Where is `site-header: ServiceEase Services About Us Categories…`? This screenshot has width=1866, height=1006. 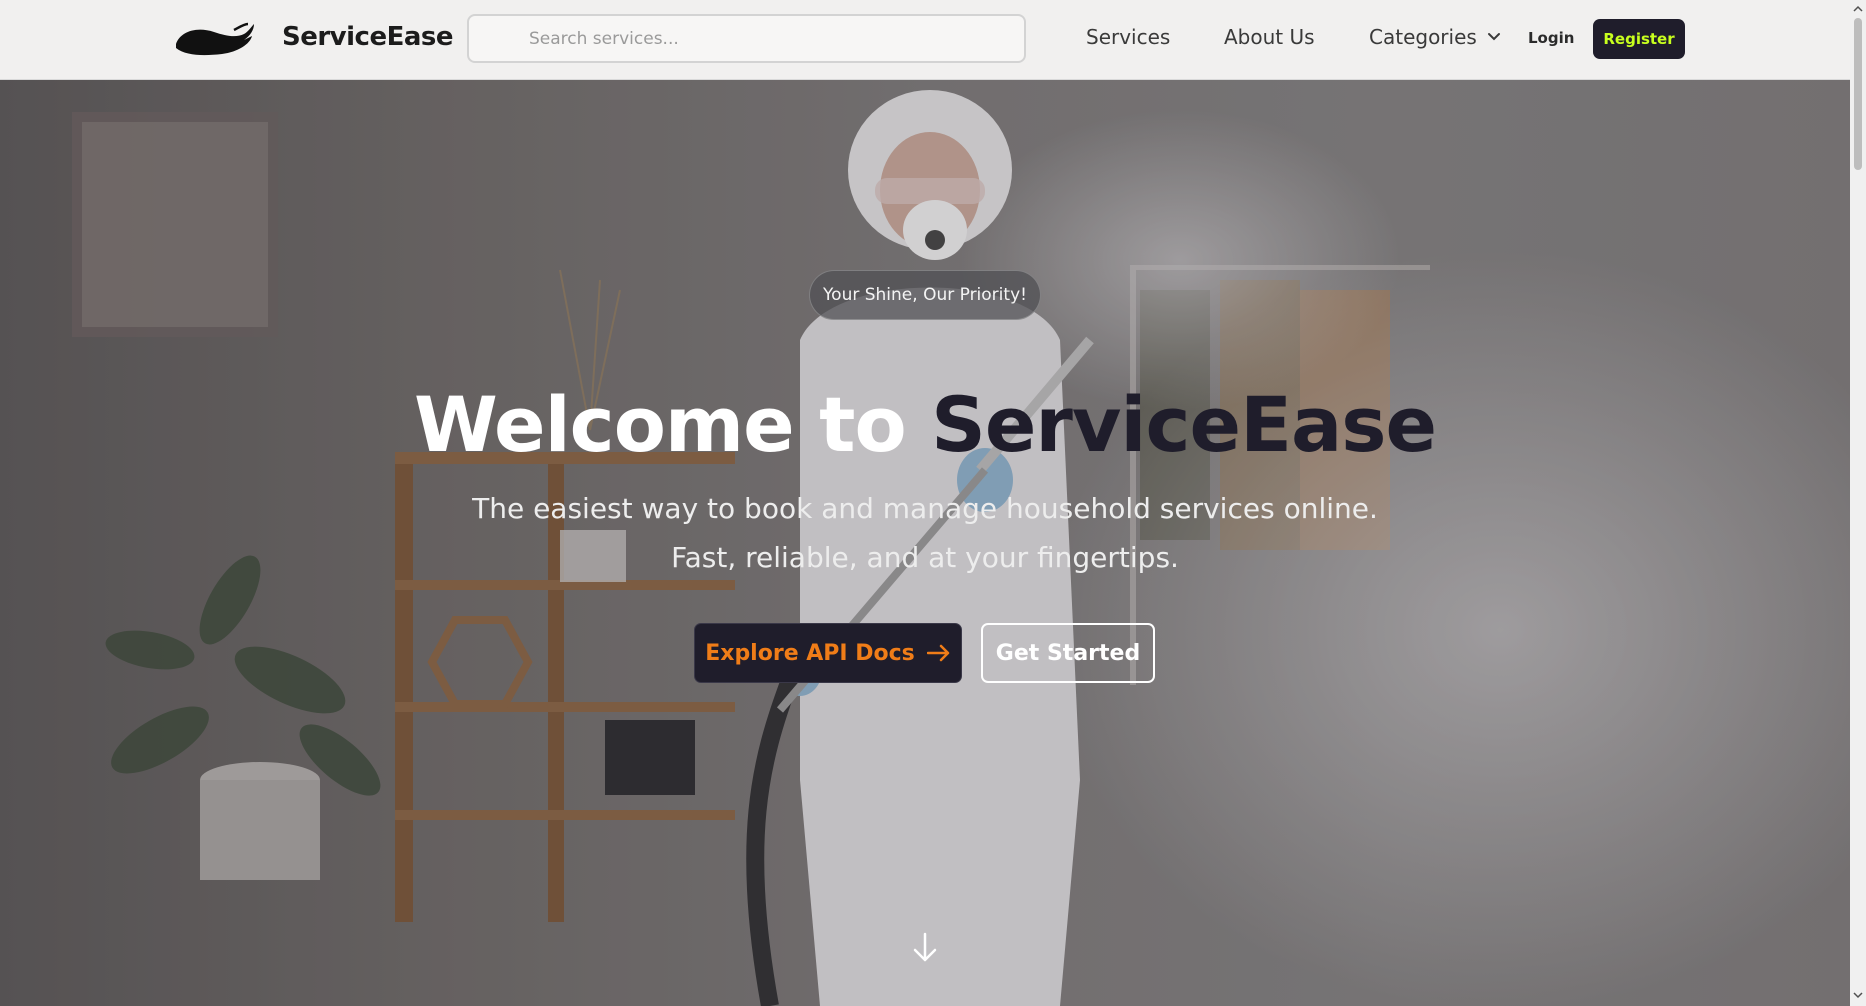
site-header: ServiceEase Services About Us Categories… is located at coordinates (925, 40).